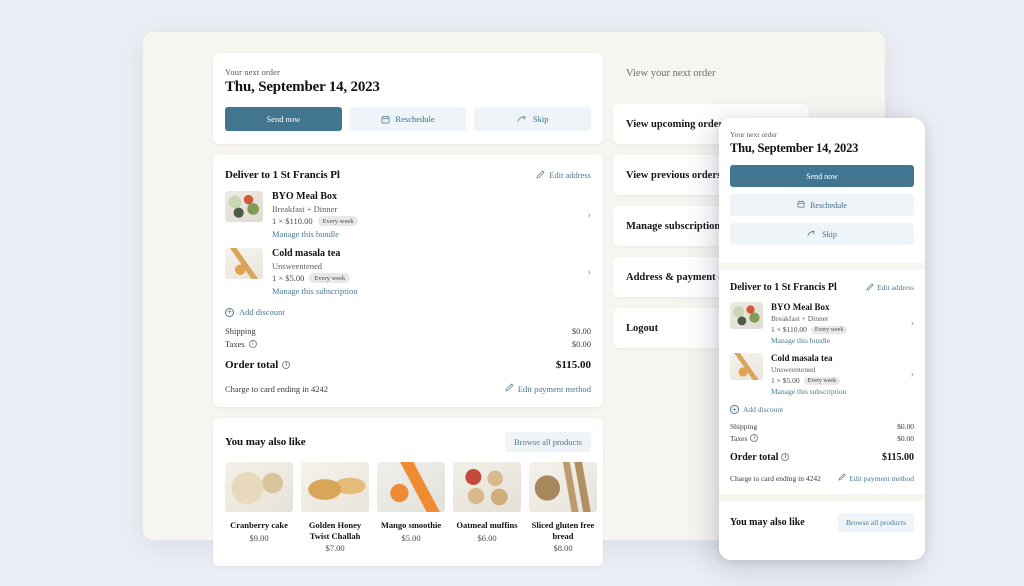  What do you see at coordinates (408, 442) in the screenshot?
I see `recommendations-header: You may also like Browse all products` at bounding box center [408, 442].